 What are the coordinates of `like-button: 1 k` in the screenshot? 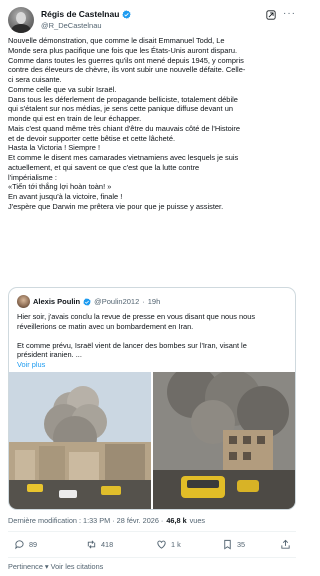 It's located at (168, 544).